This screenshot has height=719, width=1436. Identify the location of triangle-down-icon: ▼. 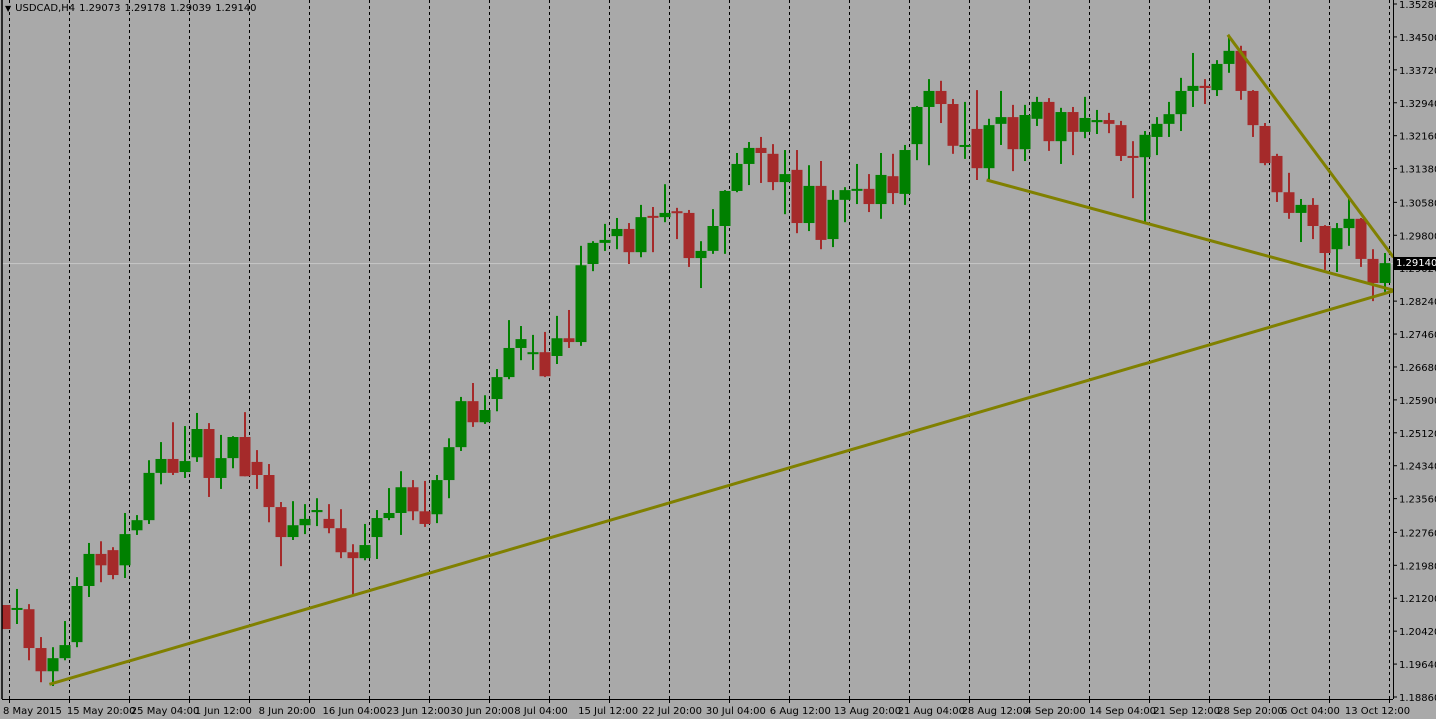
(8, 8).